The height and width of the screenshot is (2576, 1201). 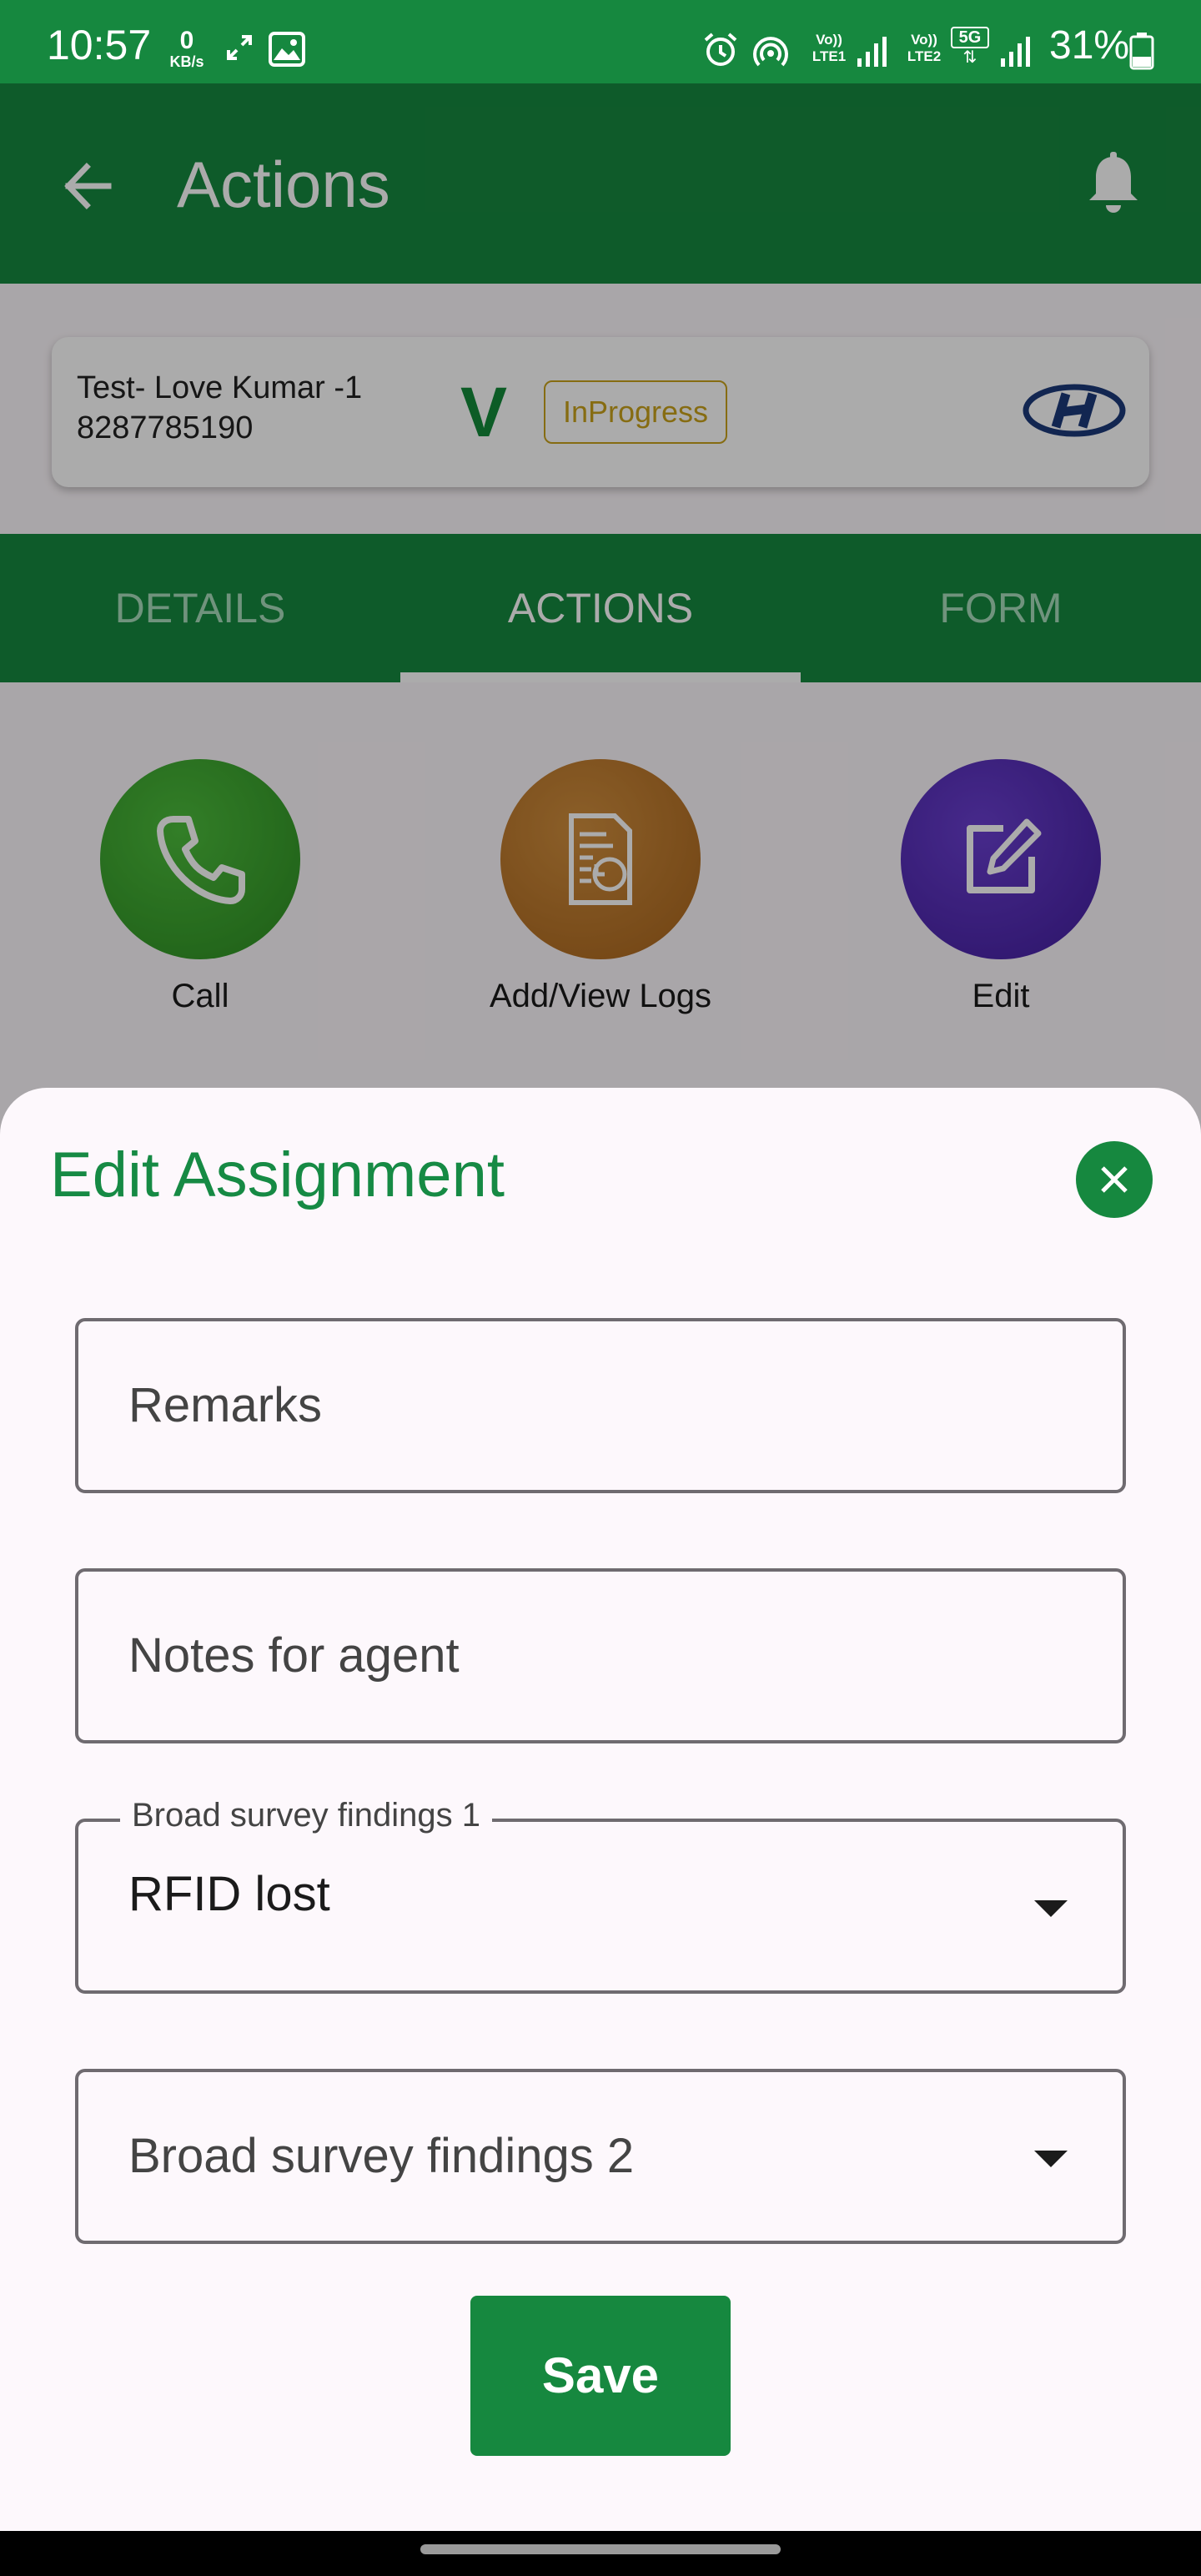 I want to click on home-handle, so click(x=601, y=2549).